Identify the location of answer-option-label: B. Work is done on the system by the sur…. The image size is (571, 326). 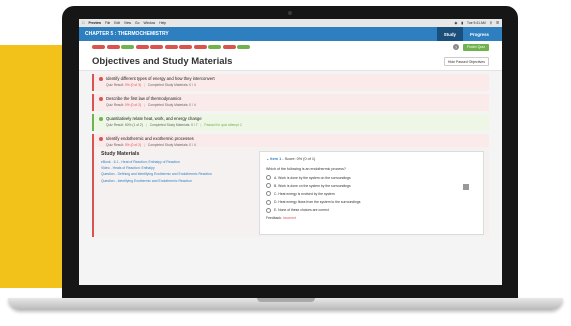
(312, 185).